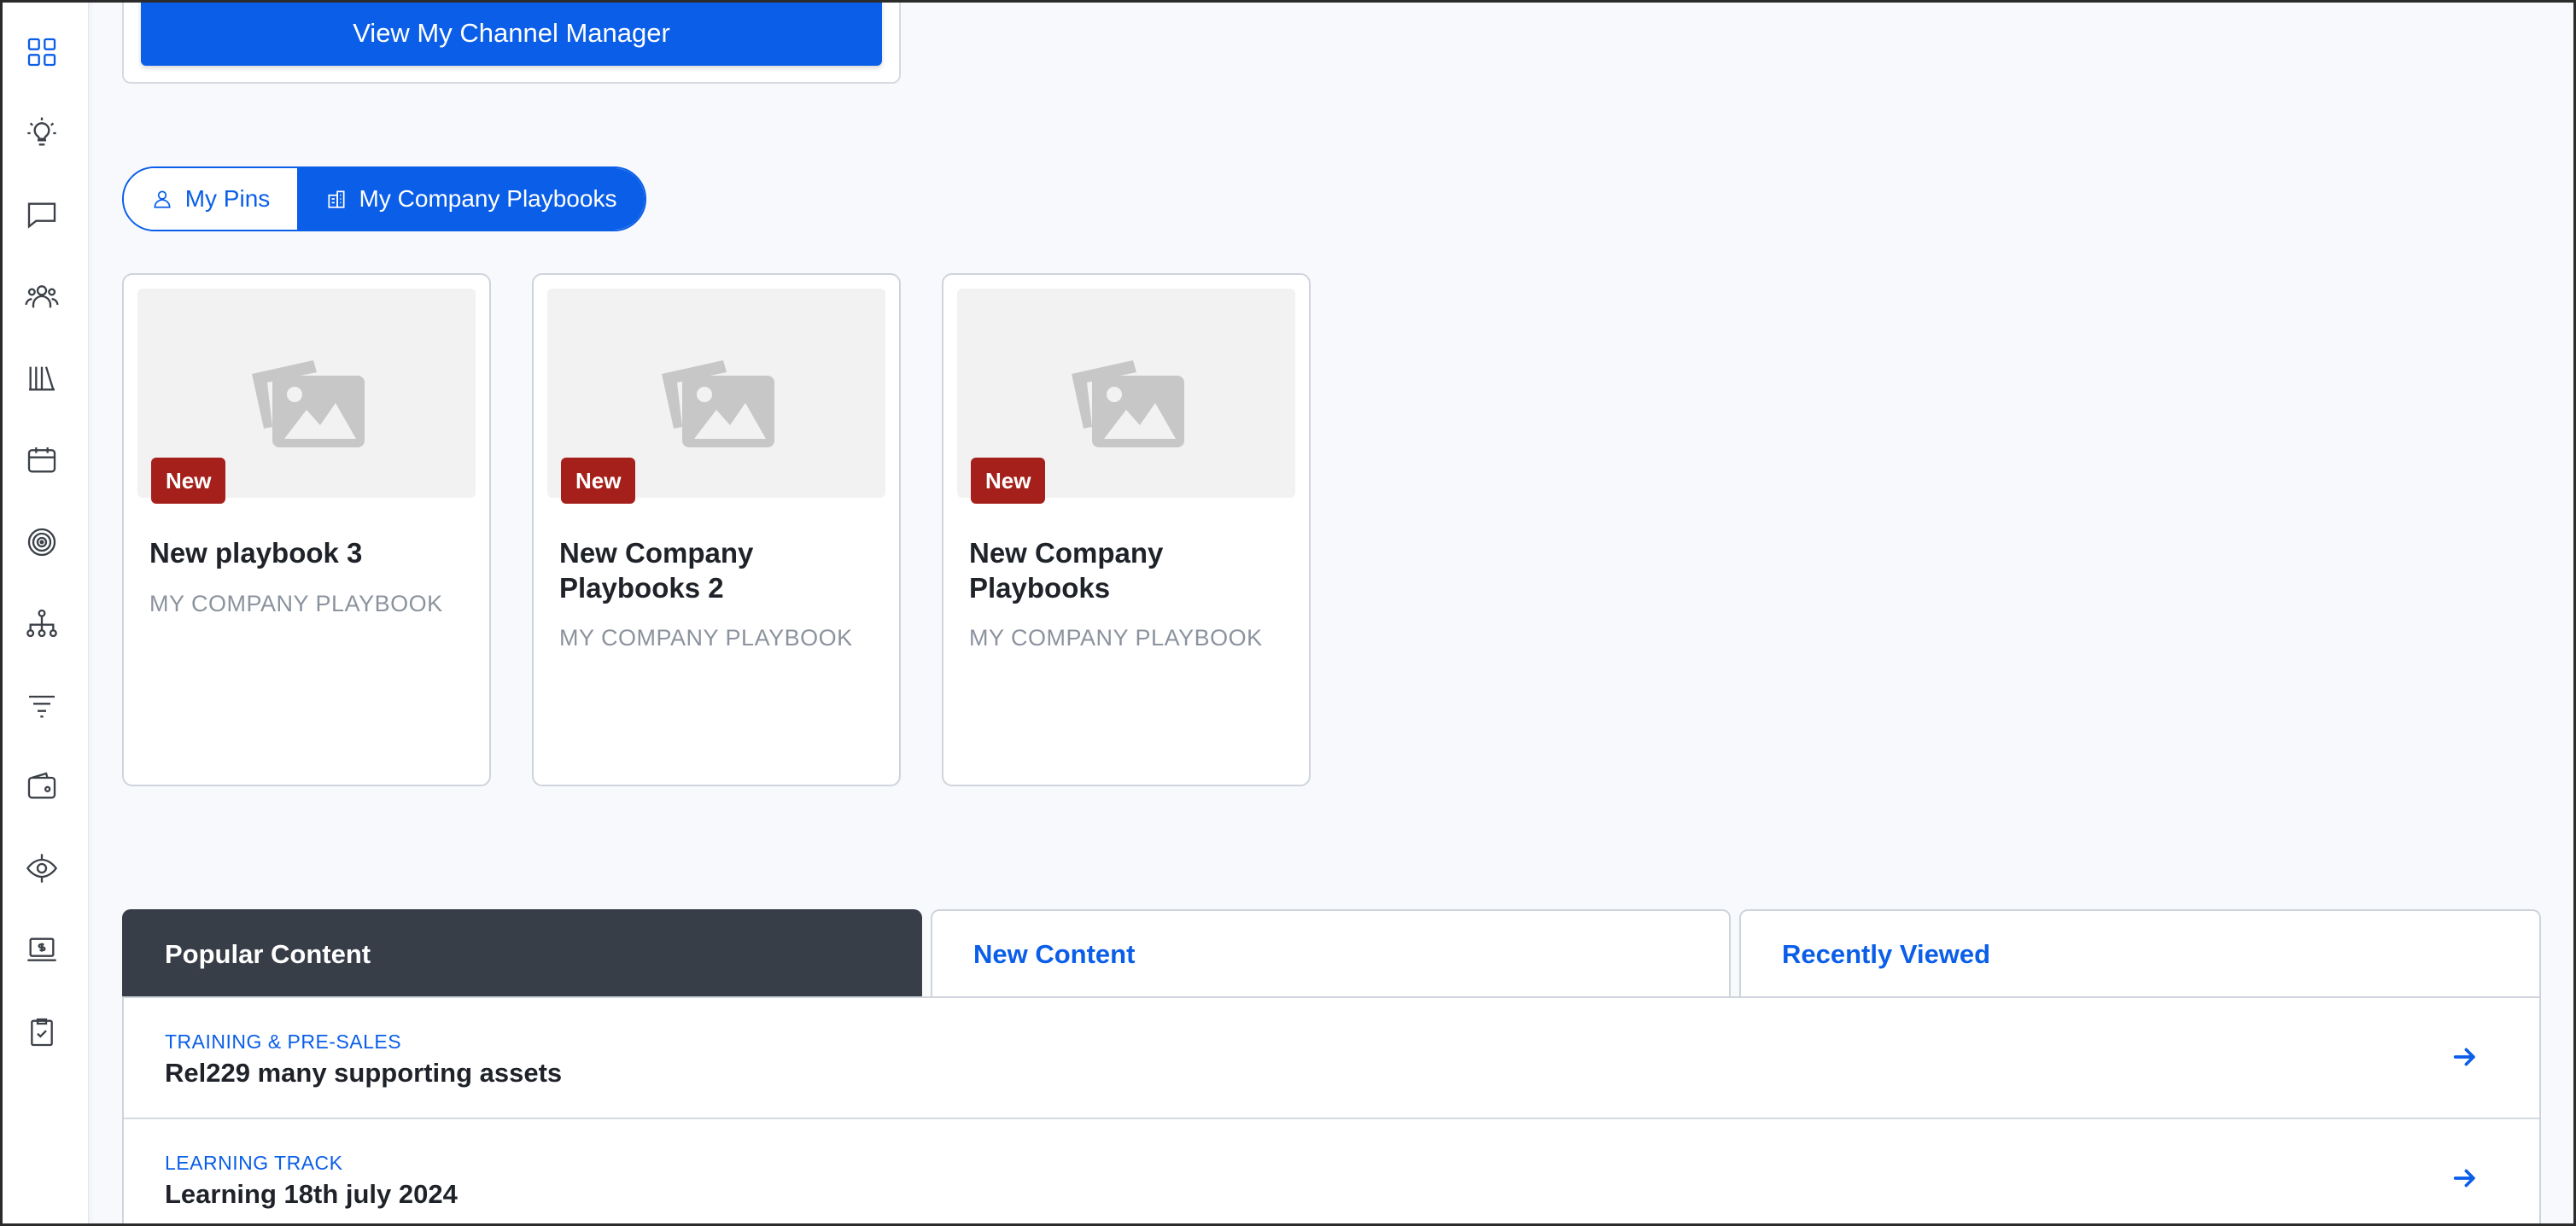 The image size is (2576, 1226). I want to click on tab-recently-viewed: Recently Viewed, so click(2140, 953).